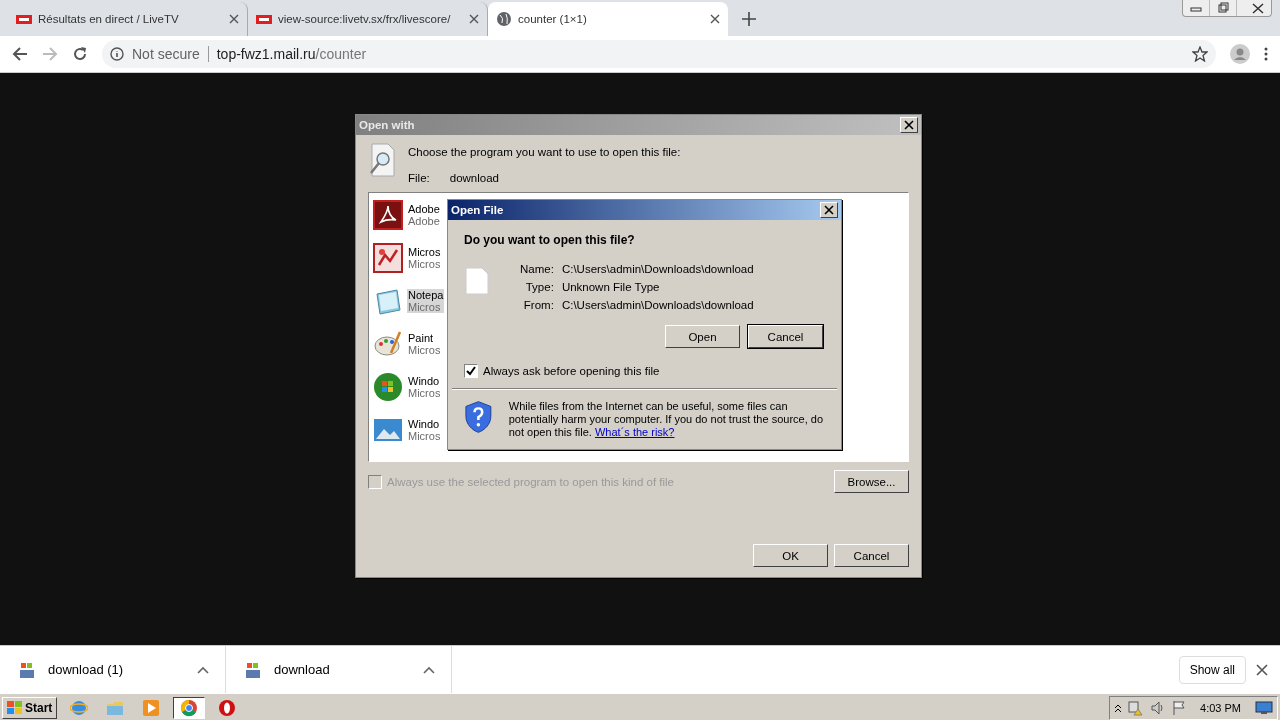 Image resolution: width=1280 pixels, height=720 pixels. I want to click on folder-icon, so click(115, 708).